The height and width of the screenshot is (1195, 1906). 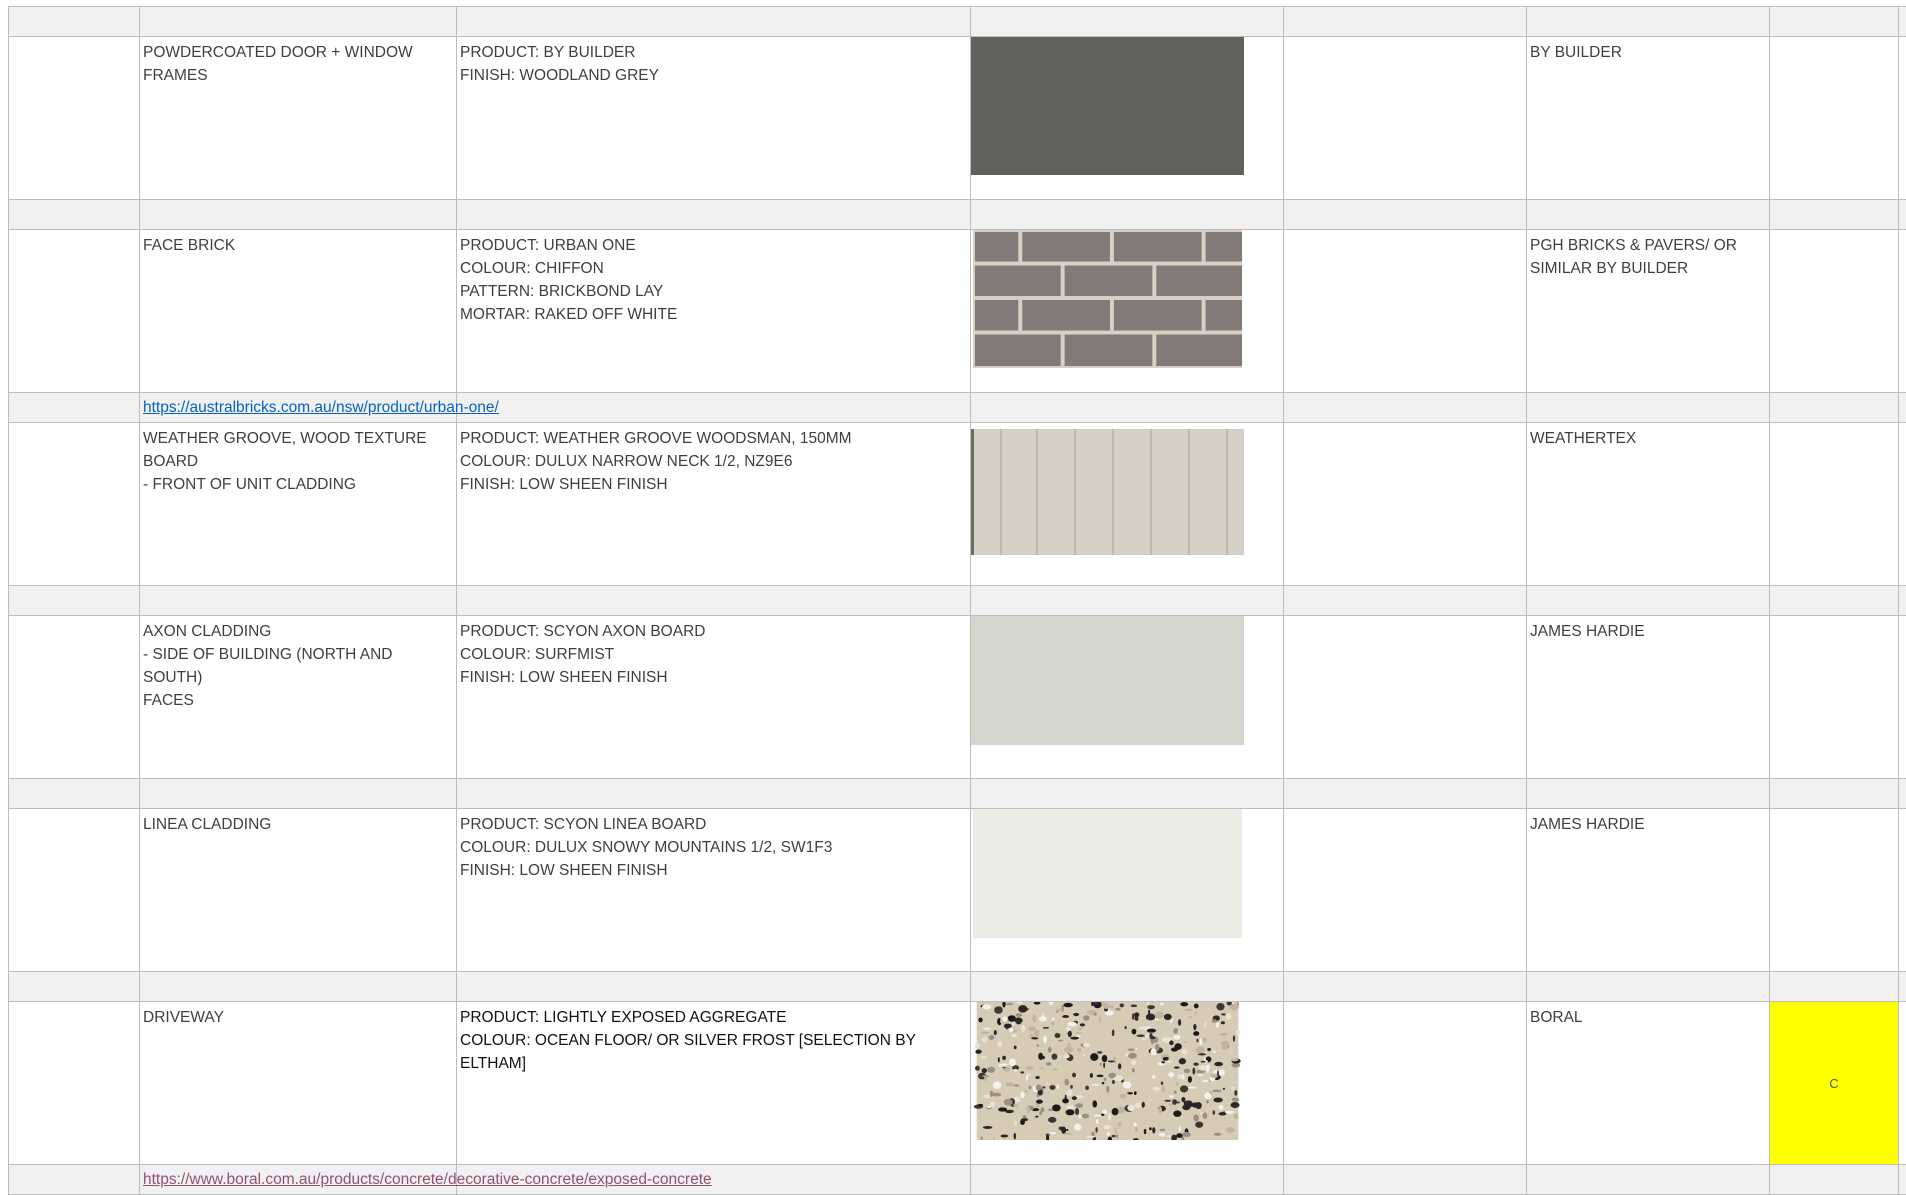 I want to click on supplier-cell: BORAL, so click(x=1648, y=1083).